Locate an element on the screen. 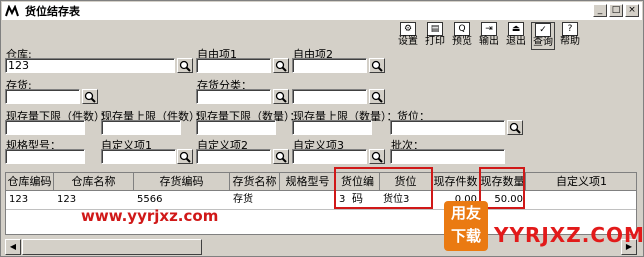 This screenshot has height=257, width=644. min-qty-num-input is located at coordinates (236, 127).